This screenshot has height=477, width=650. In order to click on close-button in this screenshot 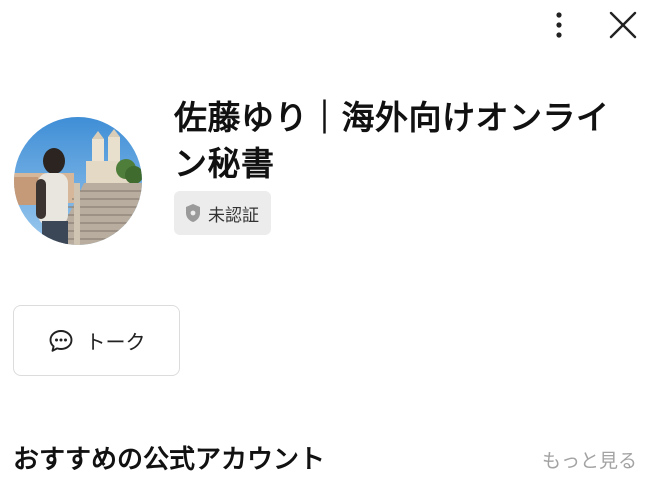, I will do `click(623, 25)`.